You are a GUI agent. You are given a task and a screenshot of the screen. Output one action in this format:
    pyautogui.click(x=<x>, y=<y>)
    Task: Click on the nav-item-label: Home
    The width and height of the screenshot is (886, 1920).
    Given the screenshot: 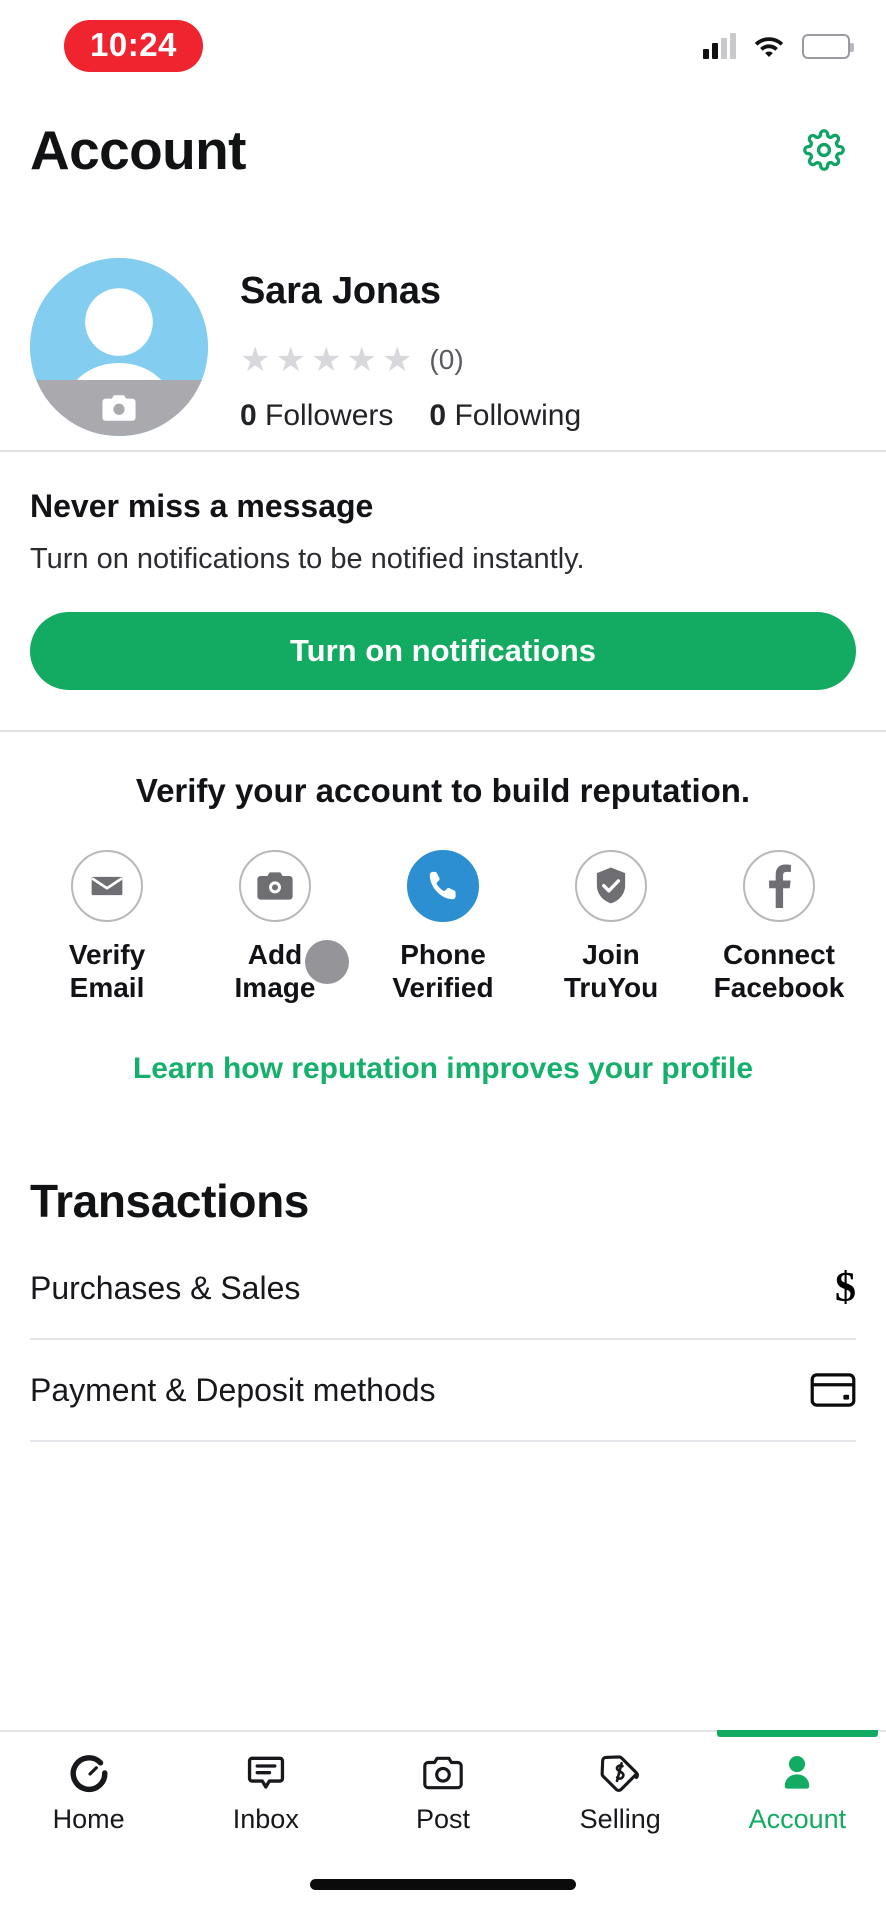 What is the action you would take?
    pyautogui.click(x=88, y=1818)
    